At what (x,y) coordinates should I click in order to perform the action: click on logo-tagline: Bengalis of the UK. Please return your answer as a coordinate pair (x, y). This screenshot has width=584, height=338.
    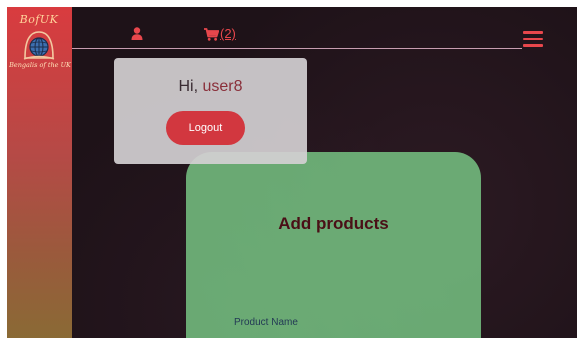
    Looking at the image, I should click on (40, 65).